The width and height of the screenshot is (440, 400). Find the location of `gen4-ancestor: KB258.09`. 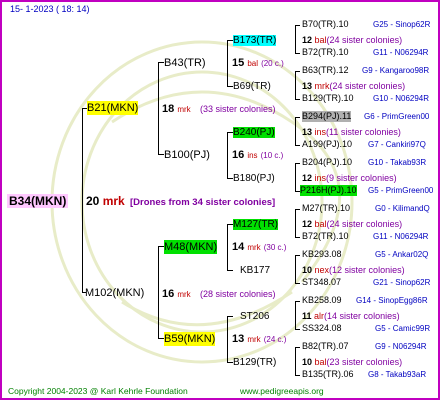

gen4-ancestor: KB258.09 is located at coordinates (322, 300).